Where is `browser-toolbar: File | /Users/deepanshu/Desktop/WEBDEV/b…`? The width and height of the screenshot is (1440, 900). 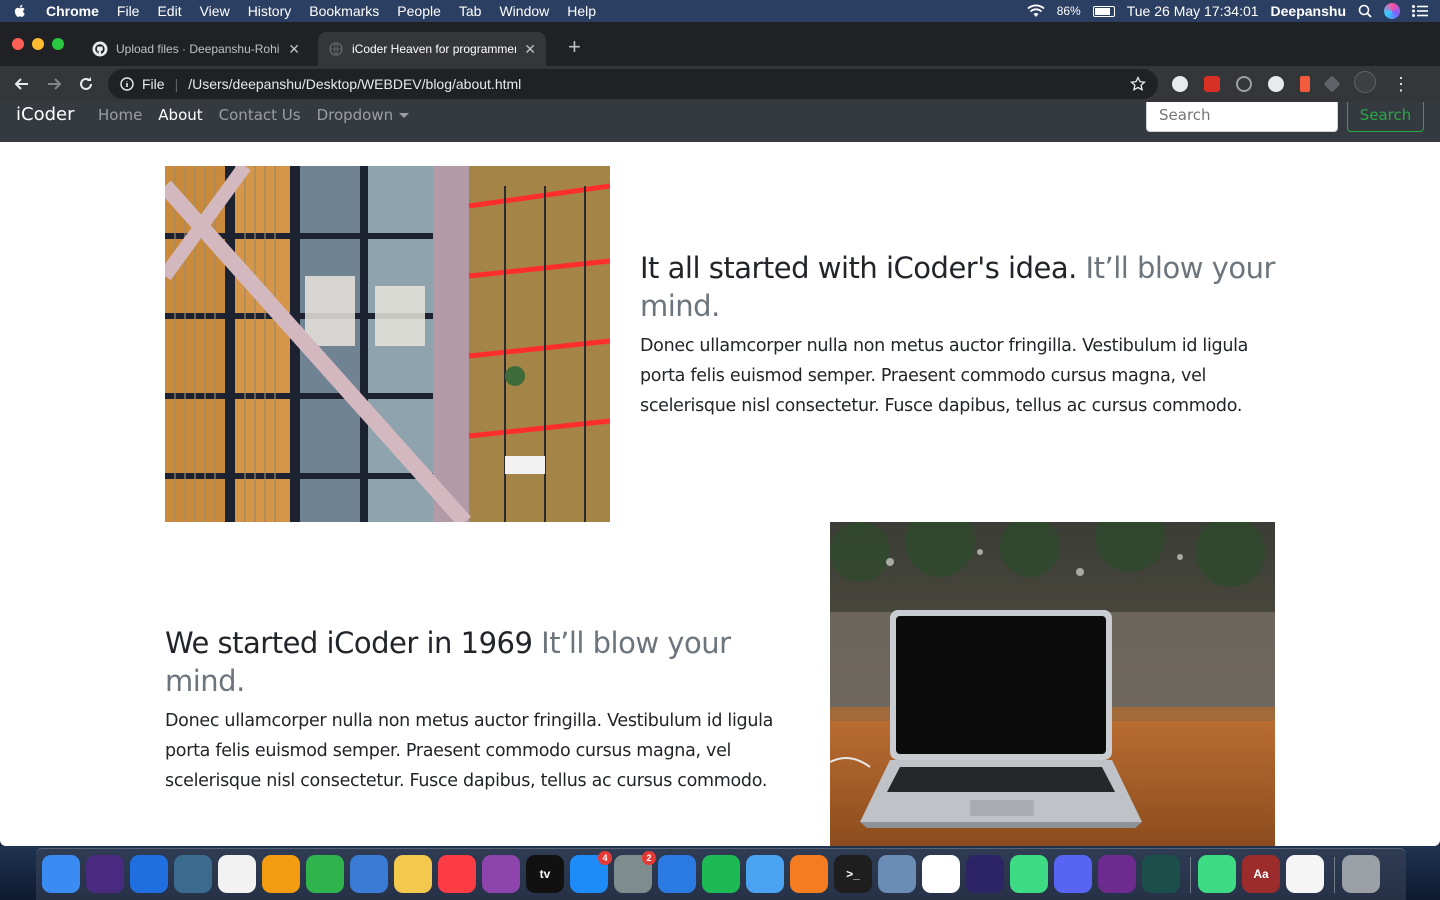 browser-toolbar: File | /Users/deepanshu/Desktop/WEBDEV/b… is located at coordinates (720, 84).